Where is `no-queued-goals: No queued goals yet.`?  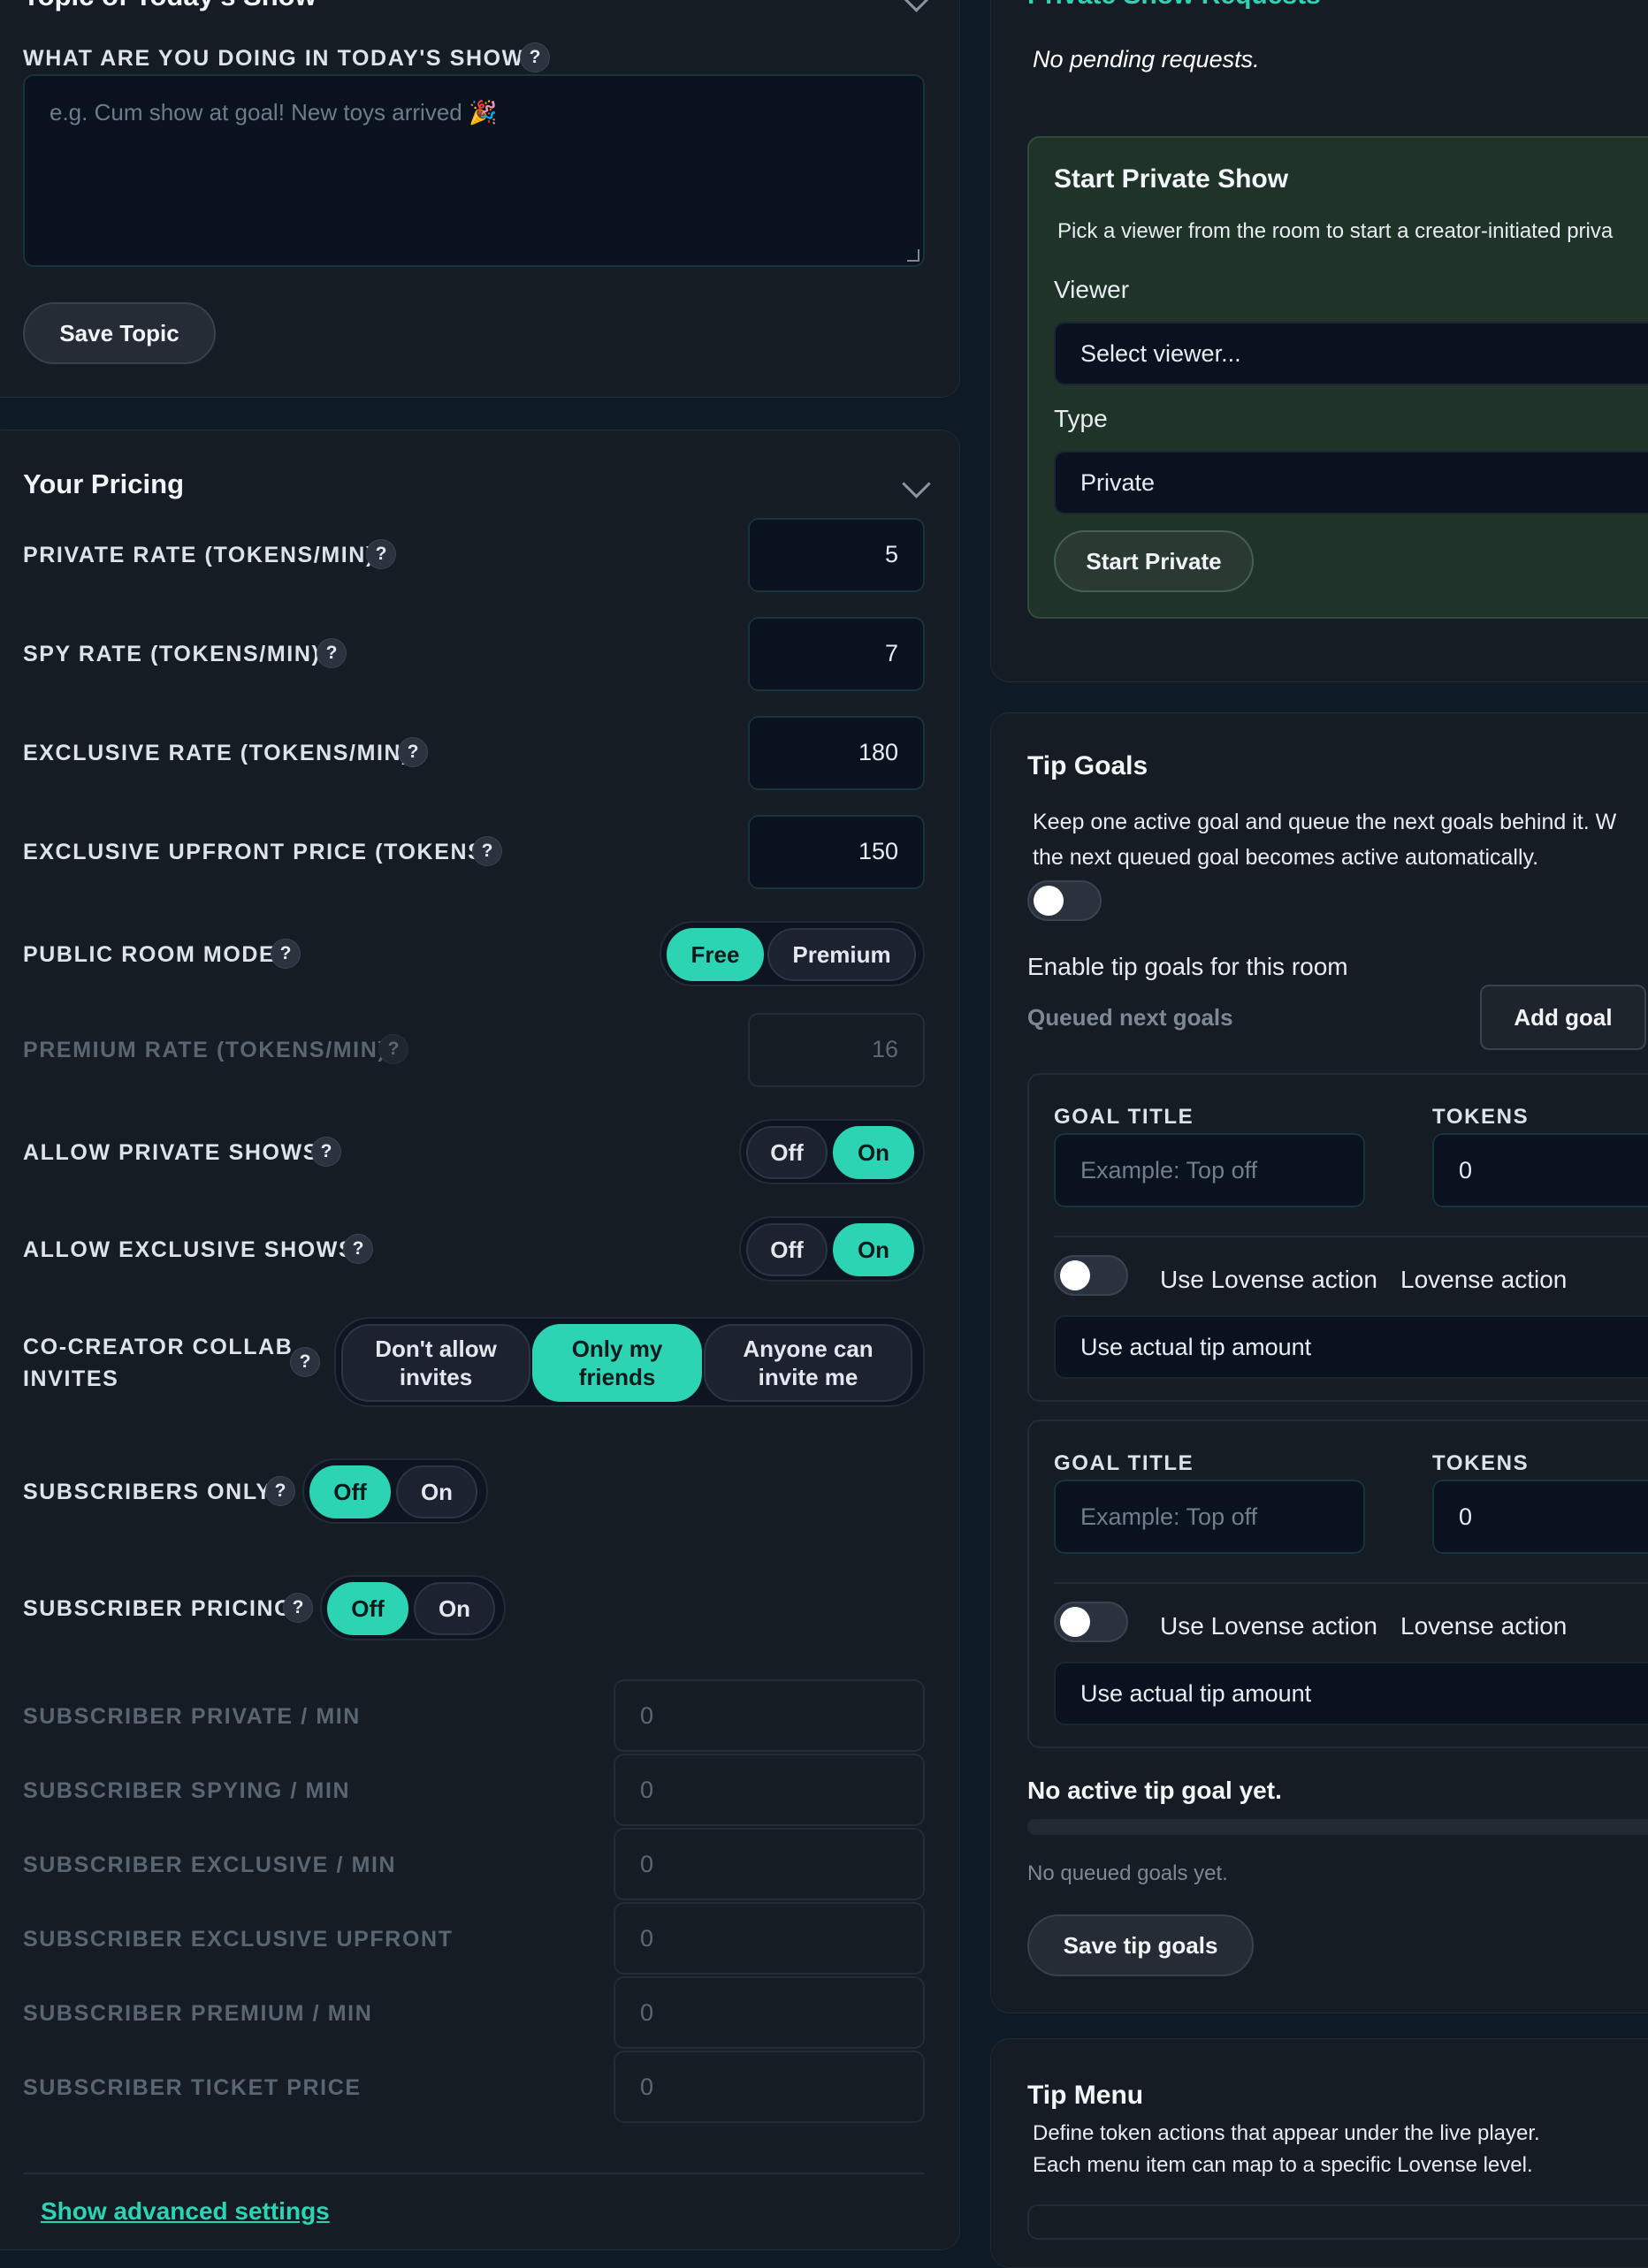
no-queued-goals: No queued goals yet. is located at coordinates (1127, 1873).